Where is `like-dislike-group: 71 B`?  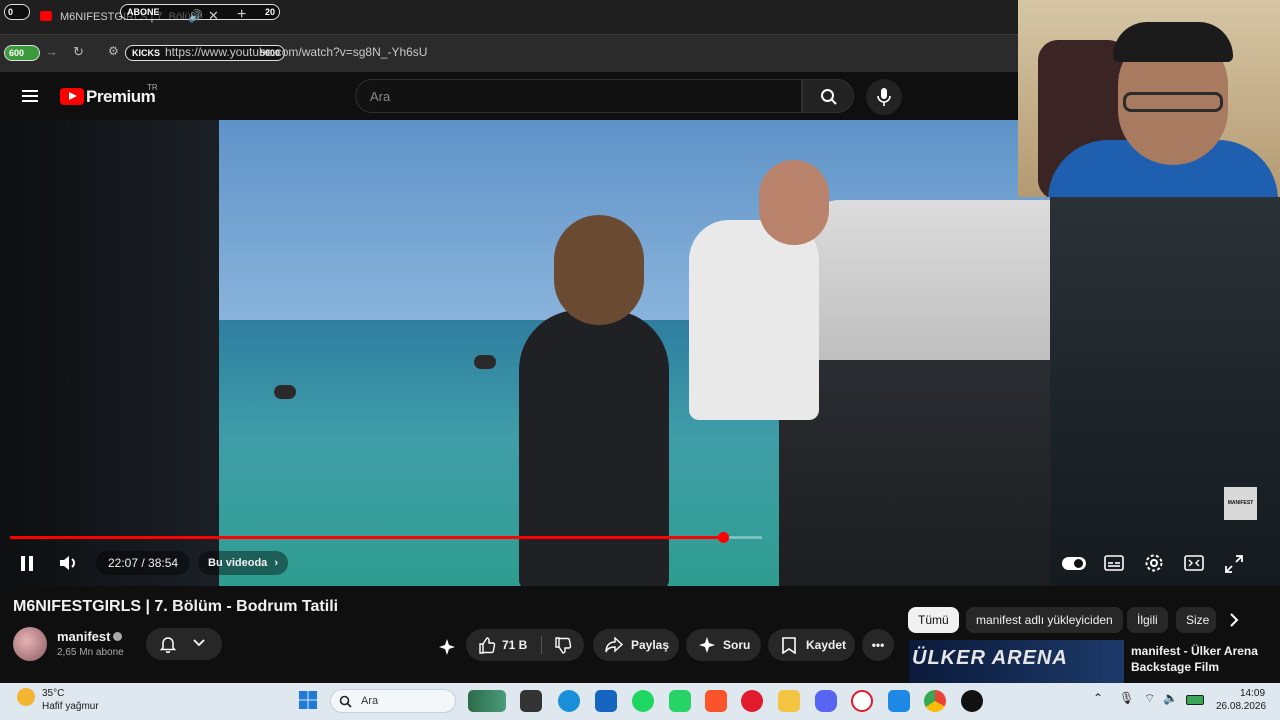 like-dislike-group: 71 B is located at coordinates (525, 645).